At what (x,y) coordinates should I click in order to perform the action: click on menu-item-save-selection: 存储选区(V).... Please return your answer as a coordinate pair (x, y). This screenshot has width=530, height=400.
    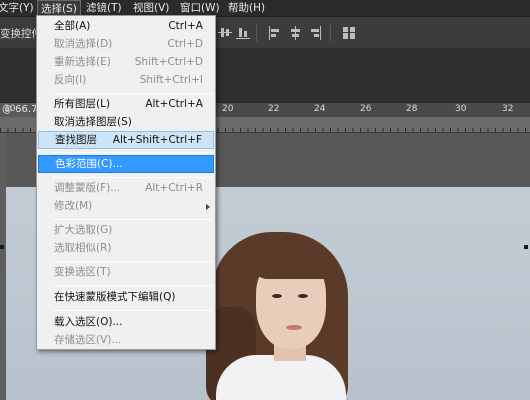
    Looking at the image, I should click on (126, 341).